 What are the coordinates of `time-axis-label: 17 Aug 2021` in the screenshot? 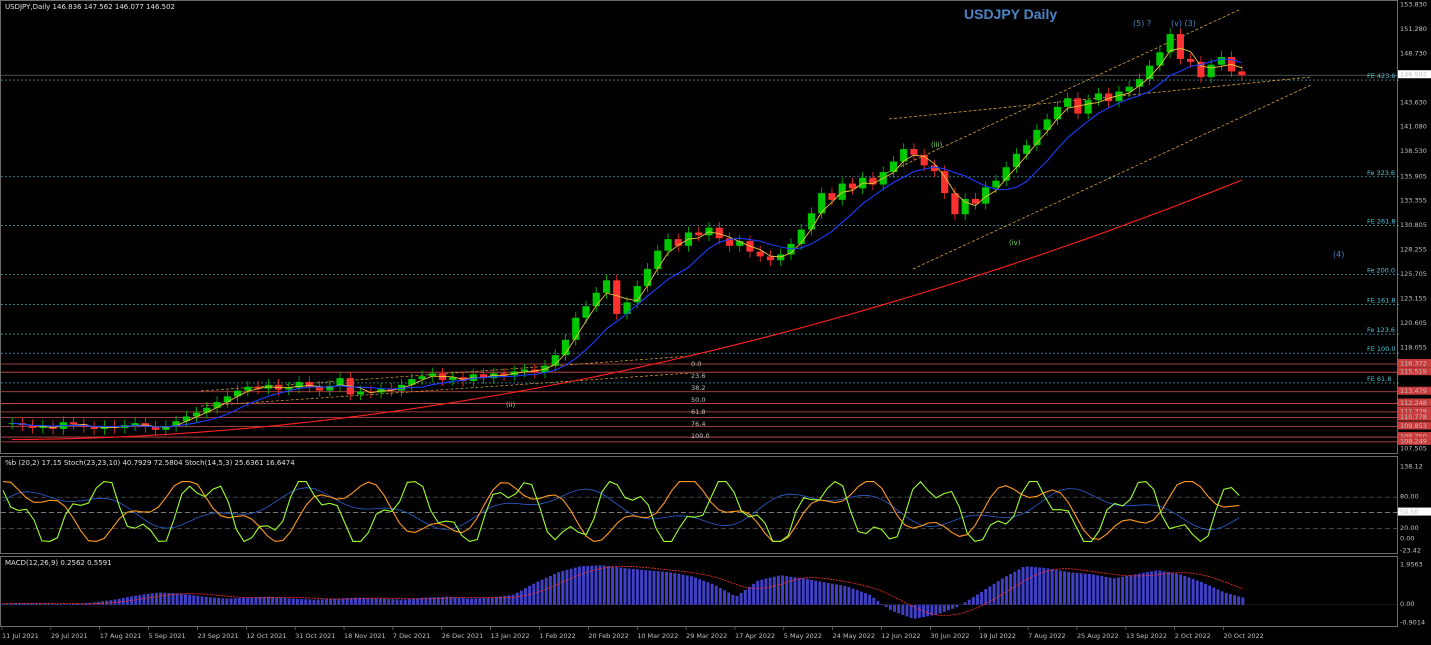 It's located at (121, 636).